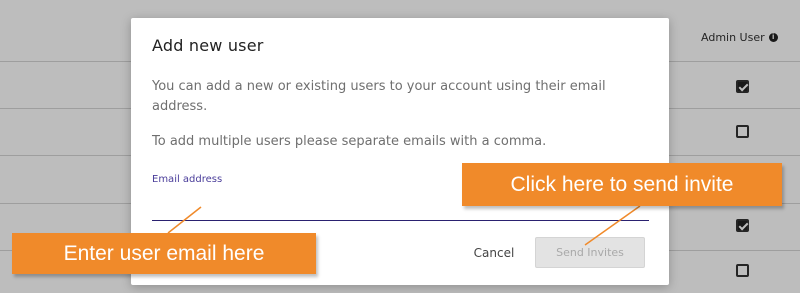 This screenshot has width=800, height=293. What do you see at coordinates (208, 45) in the screenshot?
I see `dialog-title: Add new user` at bounding box center [208, 45].